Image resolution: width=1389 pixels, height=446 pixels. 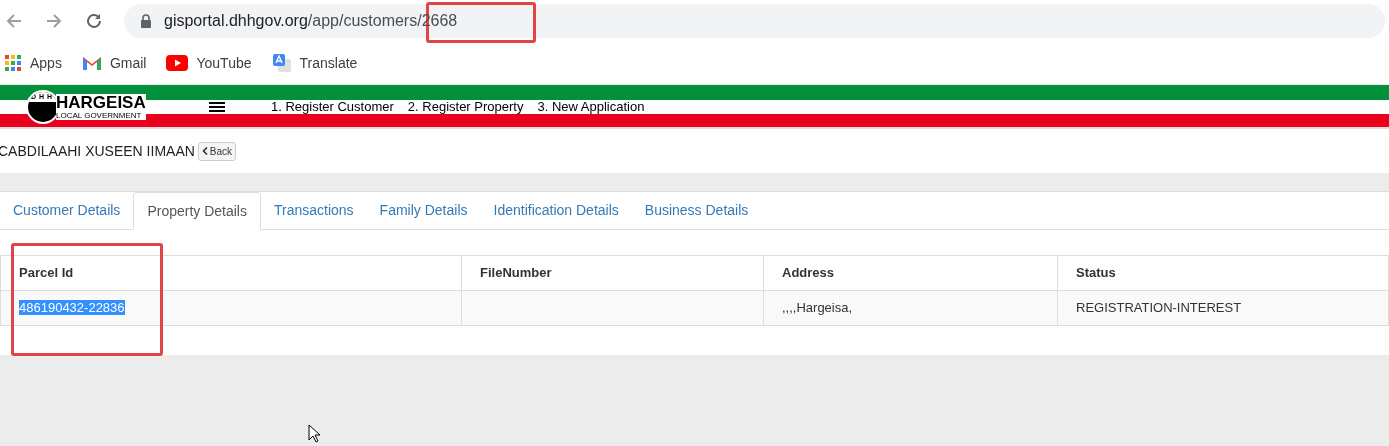 What do you see at coordinates (177, 63) in the screenshot?
I see `play-icon` at bounding box center [177, 63].